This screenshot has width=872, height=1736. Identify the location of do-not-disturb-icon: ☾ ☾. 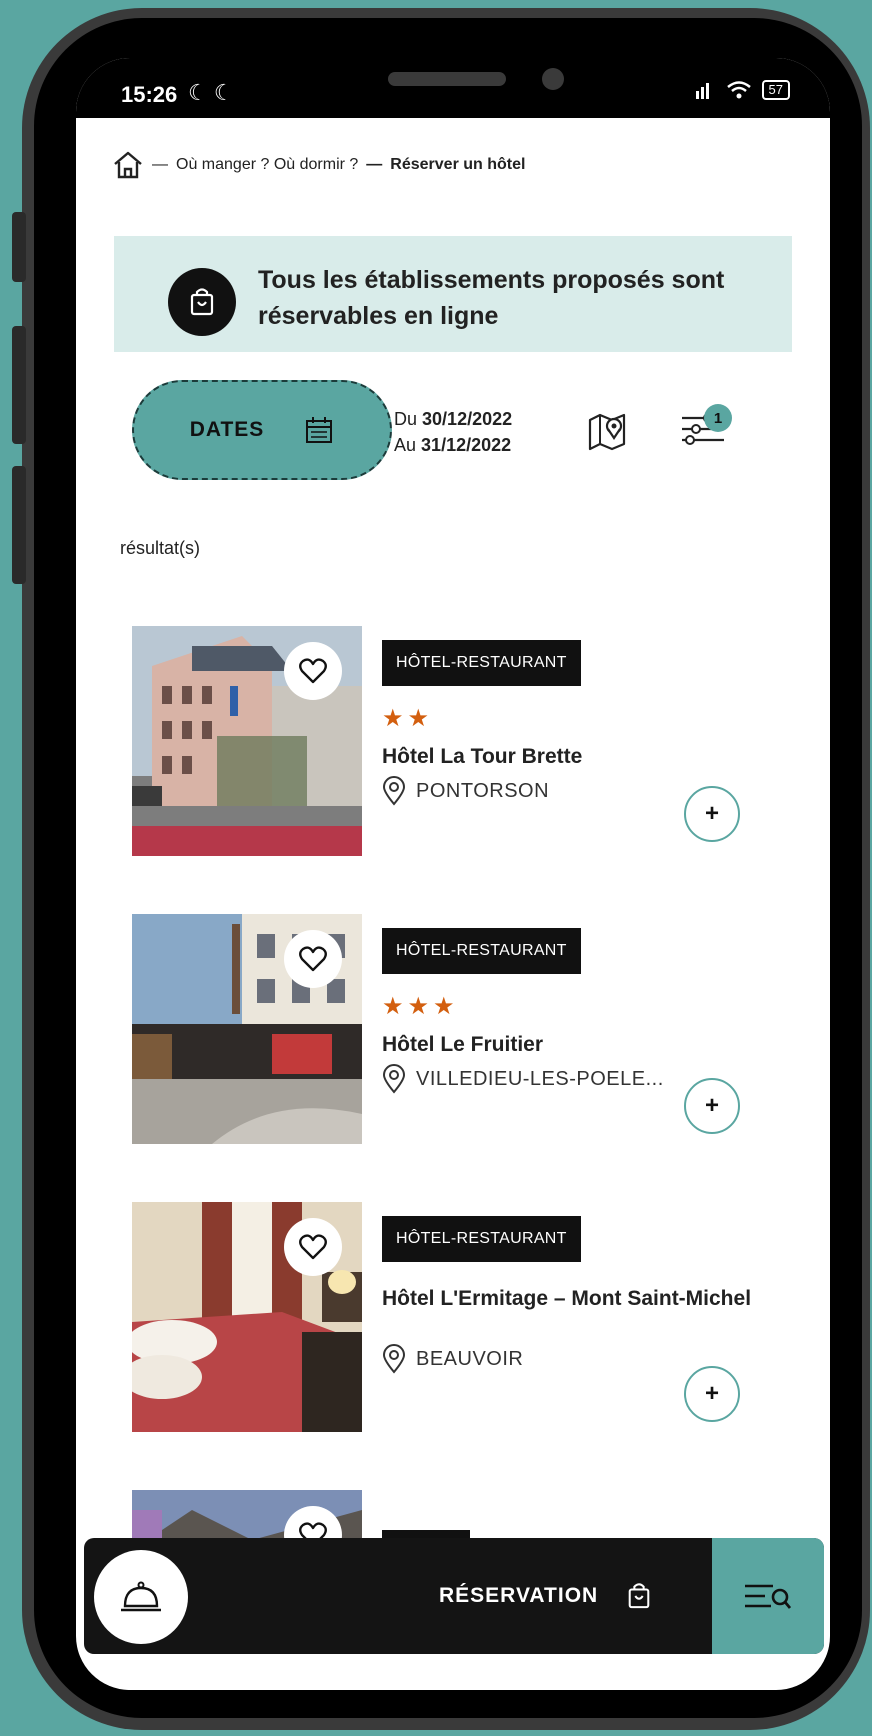
(211, 92).